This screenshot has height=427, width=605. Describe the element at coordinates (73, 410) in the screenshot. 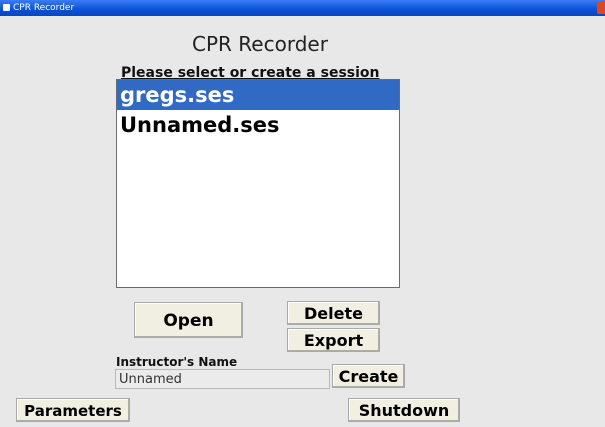

I see `parameters-button: Parameters` at that location.